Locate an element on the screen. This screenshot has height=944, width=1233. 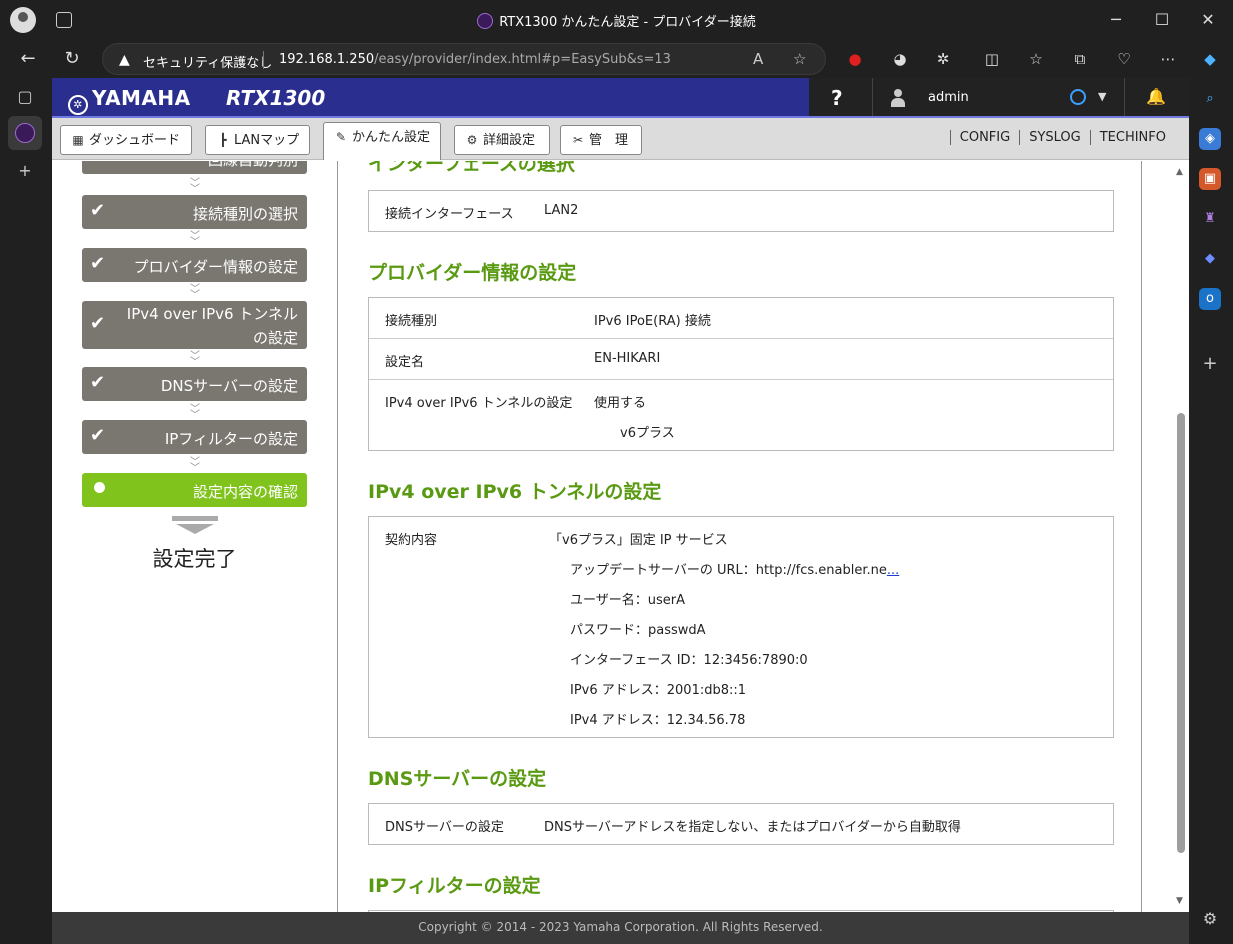
syslog-link: SYSLOG is located at coordinates (1054, 137).